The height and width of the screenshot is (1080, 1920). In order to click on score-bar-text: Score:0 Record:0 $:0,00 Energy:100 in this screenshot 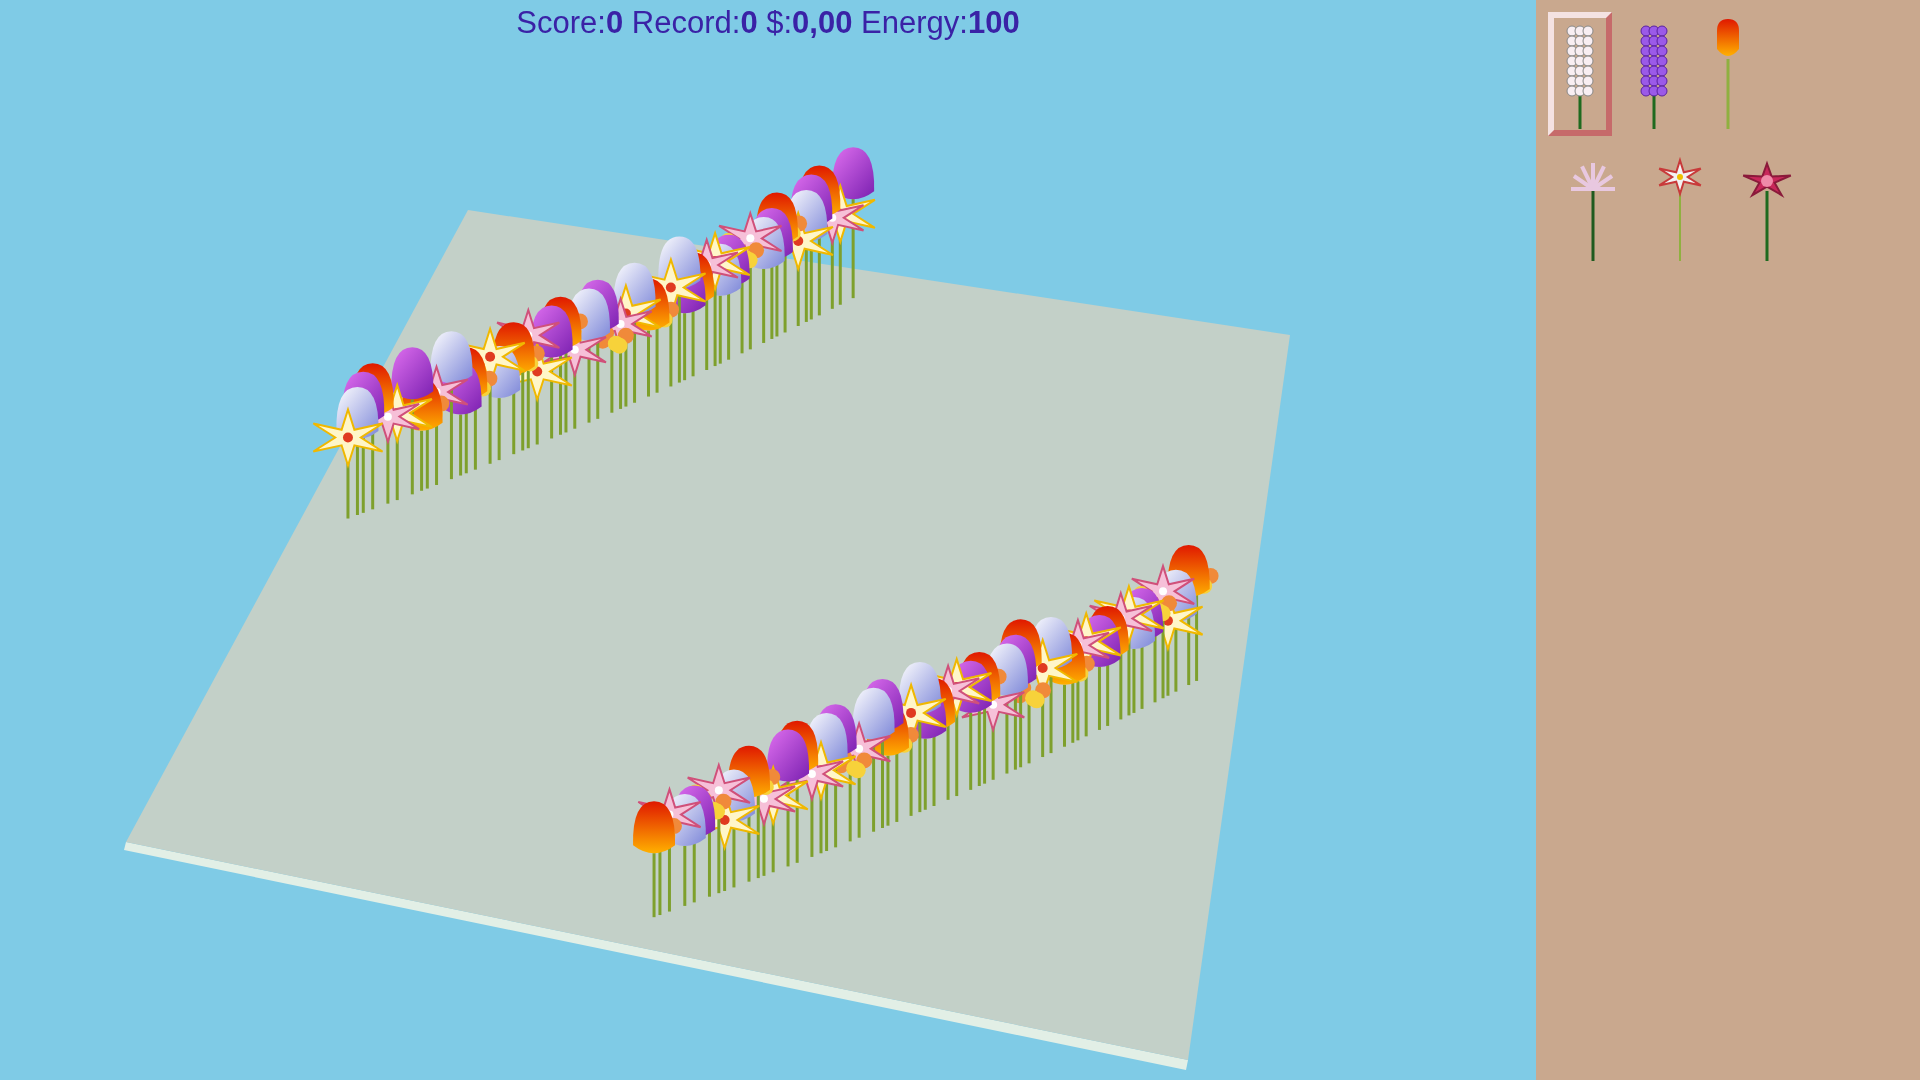, I will do `click(768, 22)`.